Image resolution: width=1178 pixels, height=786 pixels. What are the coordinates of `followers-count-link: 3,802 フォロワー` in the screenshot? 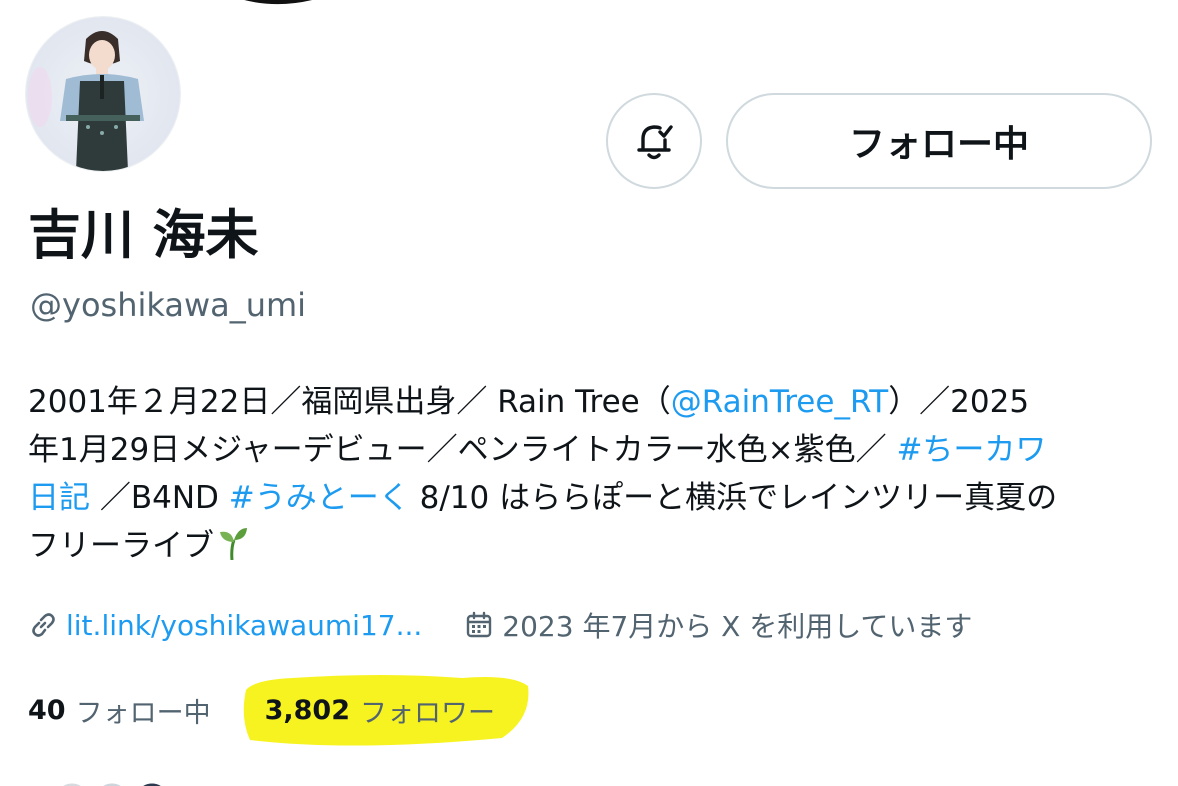 It's located at (380, 710).